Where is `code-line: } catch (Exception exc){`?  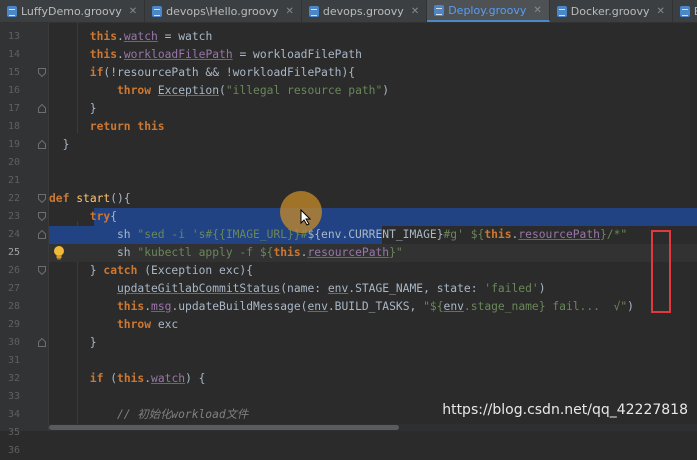 code-line: } catch (Exception exc){ is located at coordinates (373, 271).